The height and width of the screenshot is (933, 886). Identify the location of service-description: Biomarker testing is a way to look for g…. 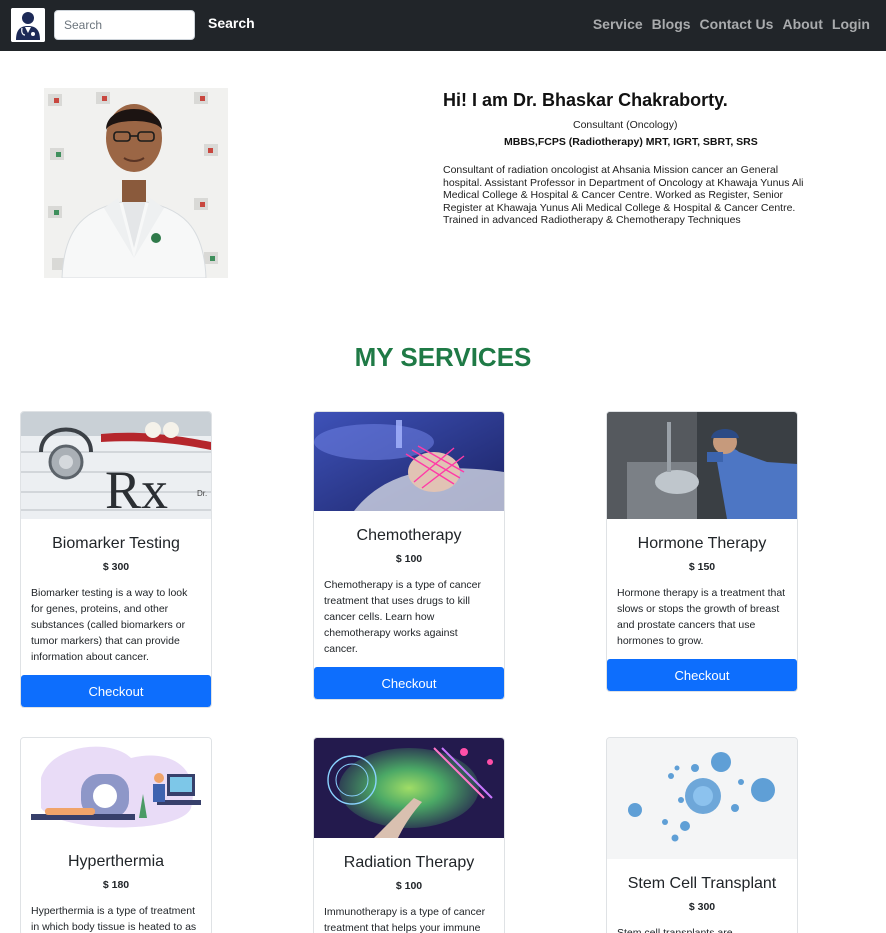
(109, 625).